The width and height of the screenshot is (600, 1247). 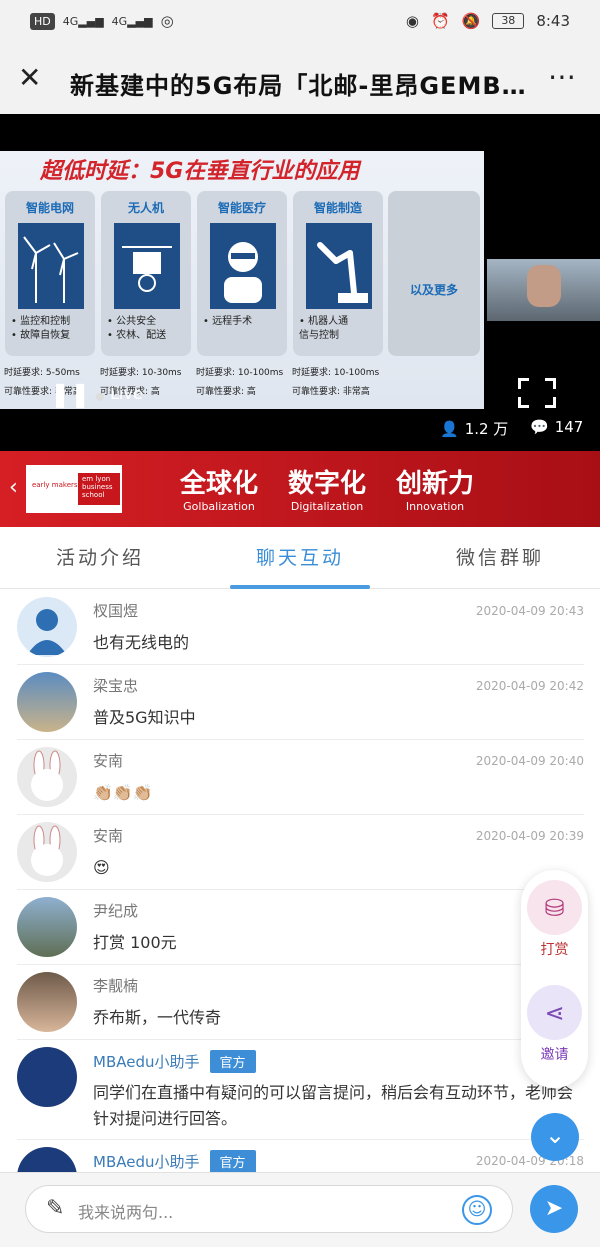 What do you see at coordinates (100, 556) in the screenshot?
I see `tab-activity-intro: 活动介绍` at bounding box center [100, 556].